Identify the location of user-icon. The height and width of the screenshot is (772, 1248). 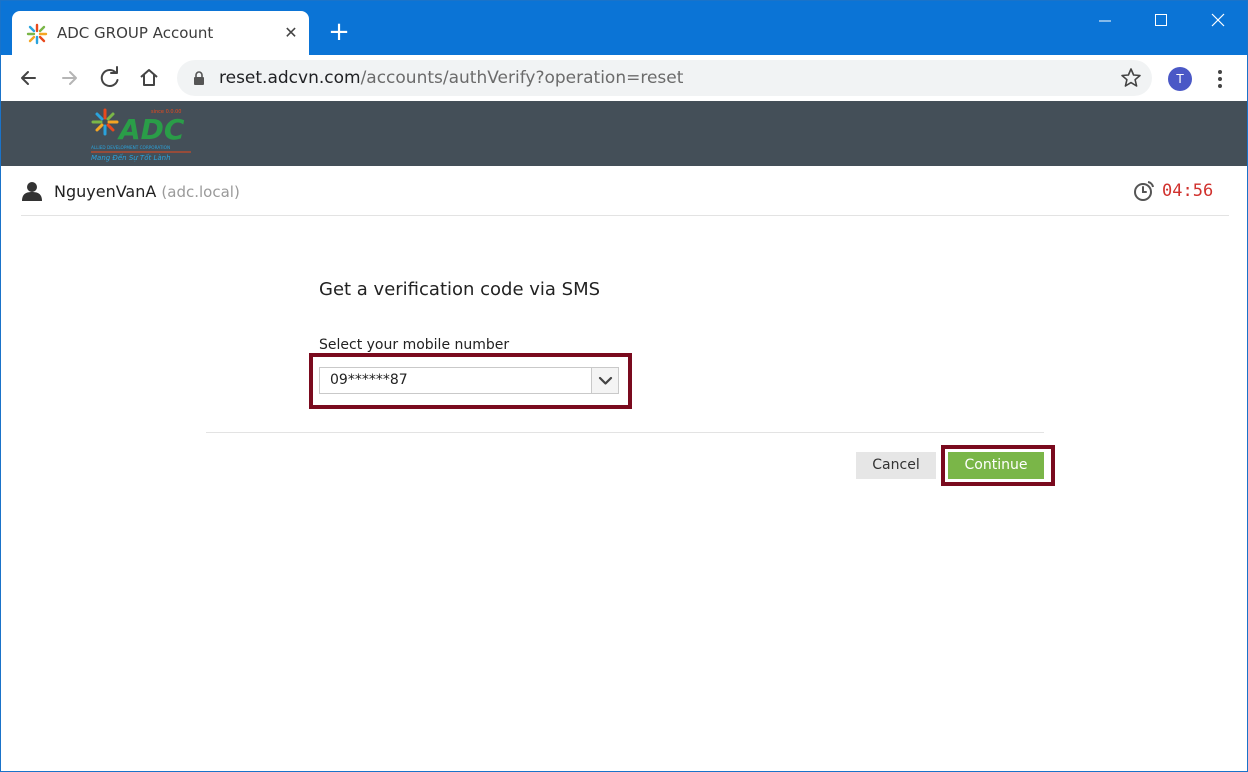
(32, 191).